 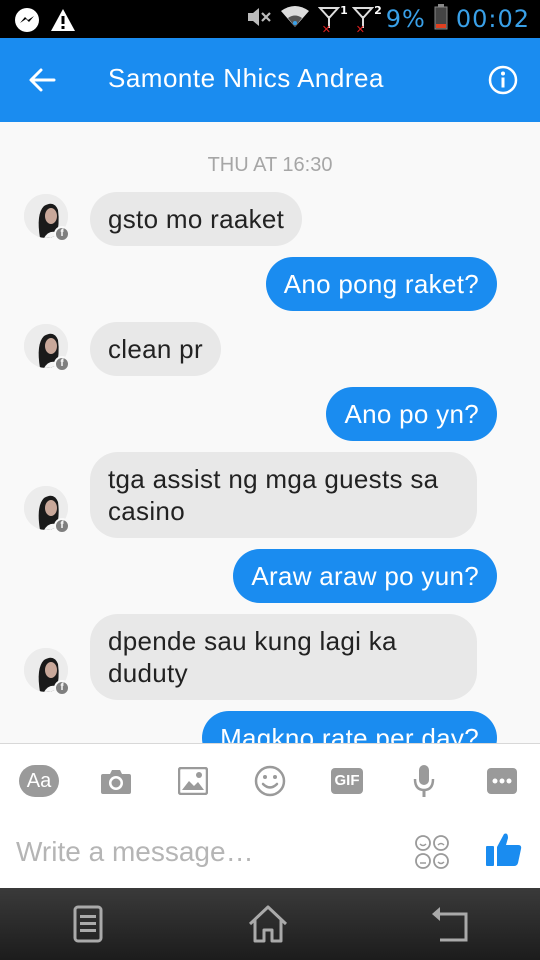 What do you see at coordinates (270, 165) in the screenshot?
I see `message-timestamp: THU AT 16:30` at bounding box center [270, 165].